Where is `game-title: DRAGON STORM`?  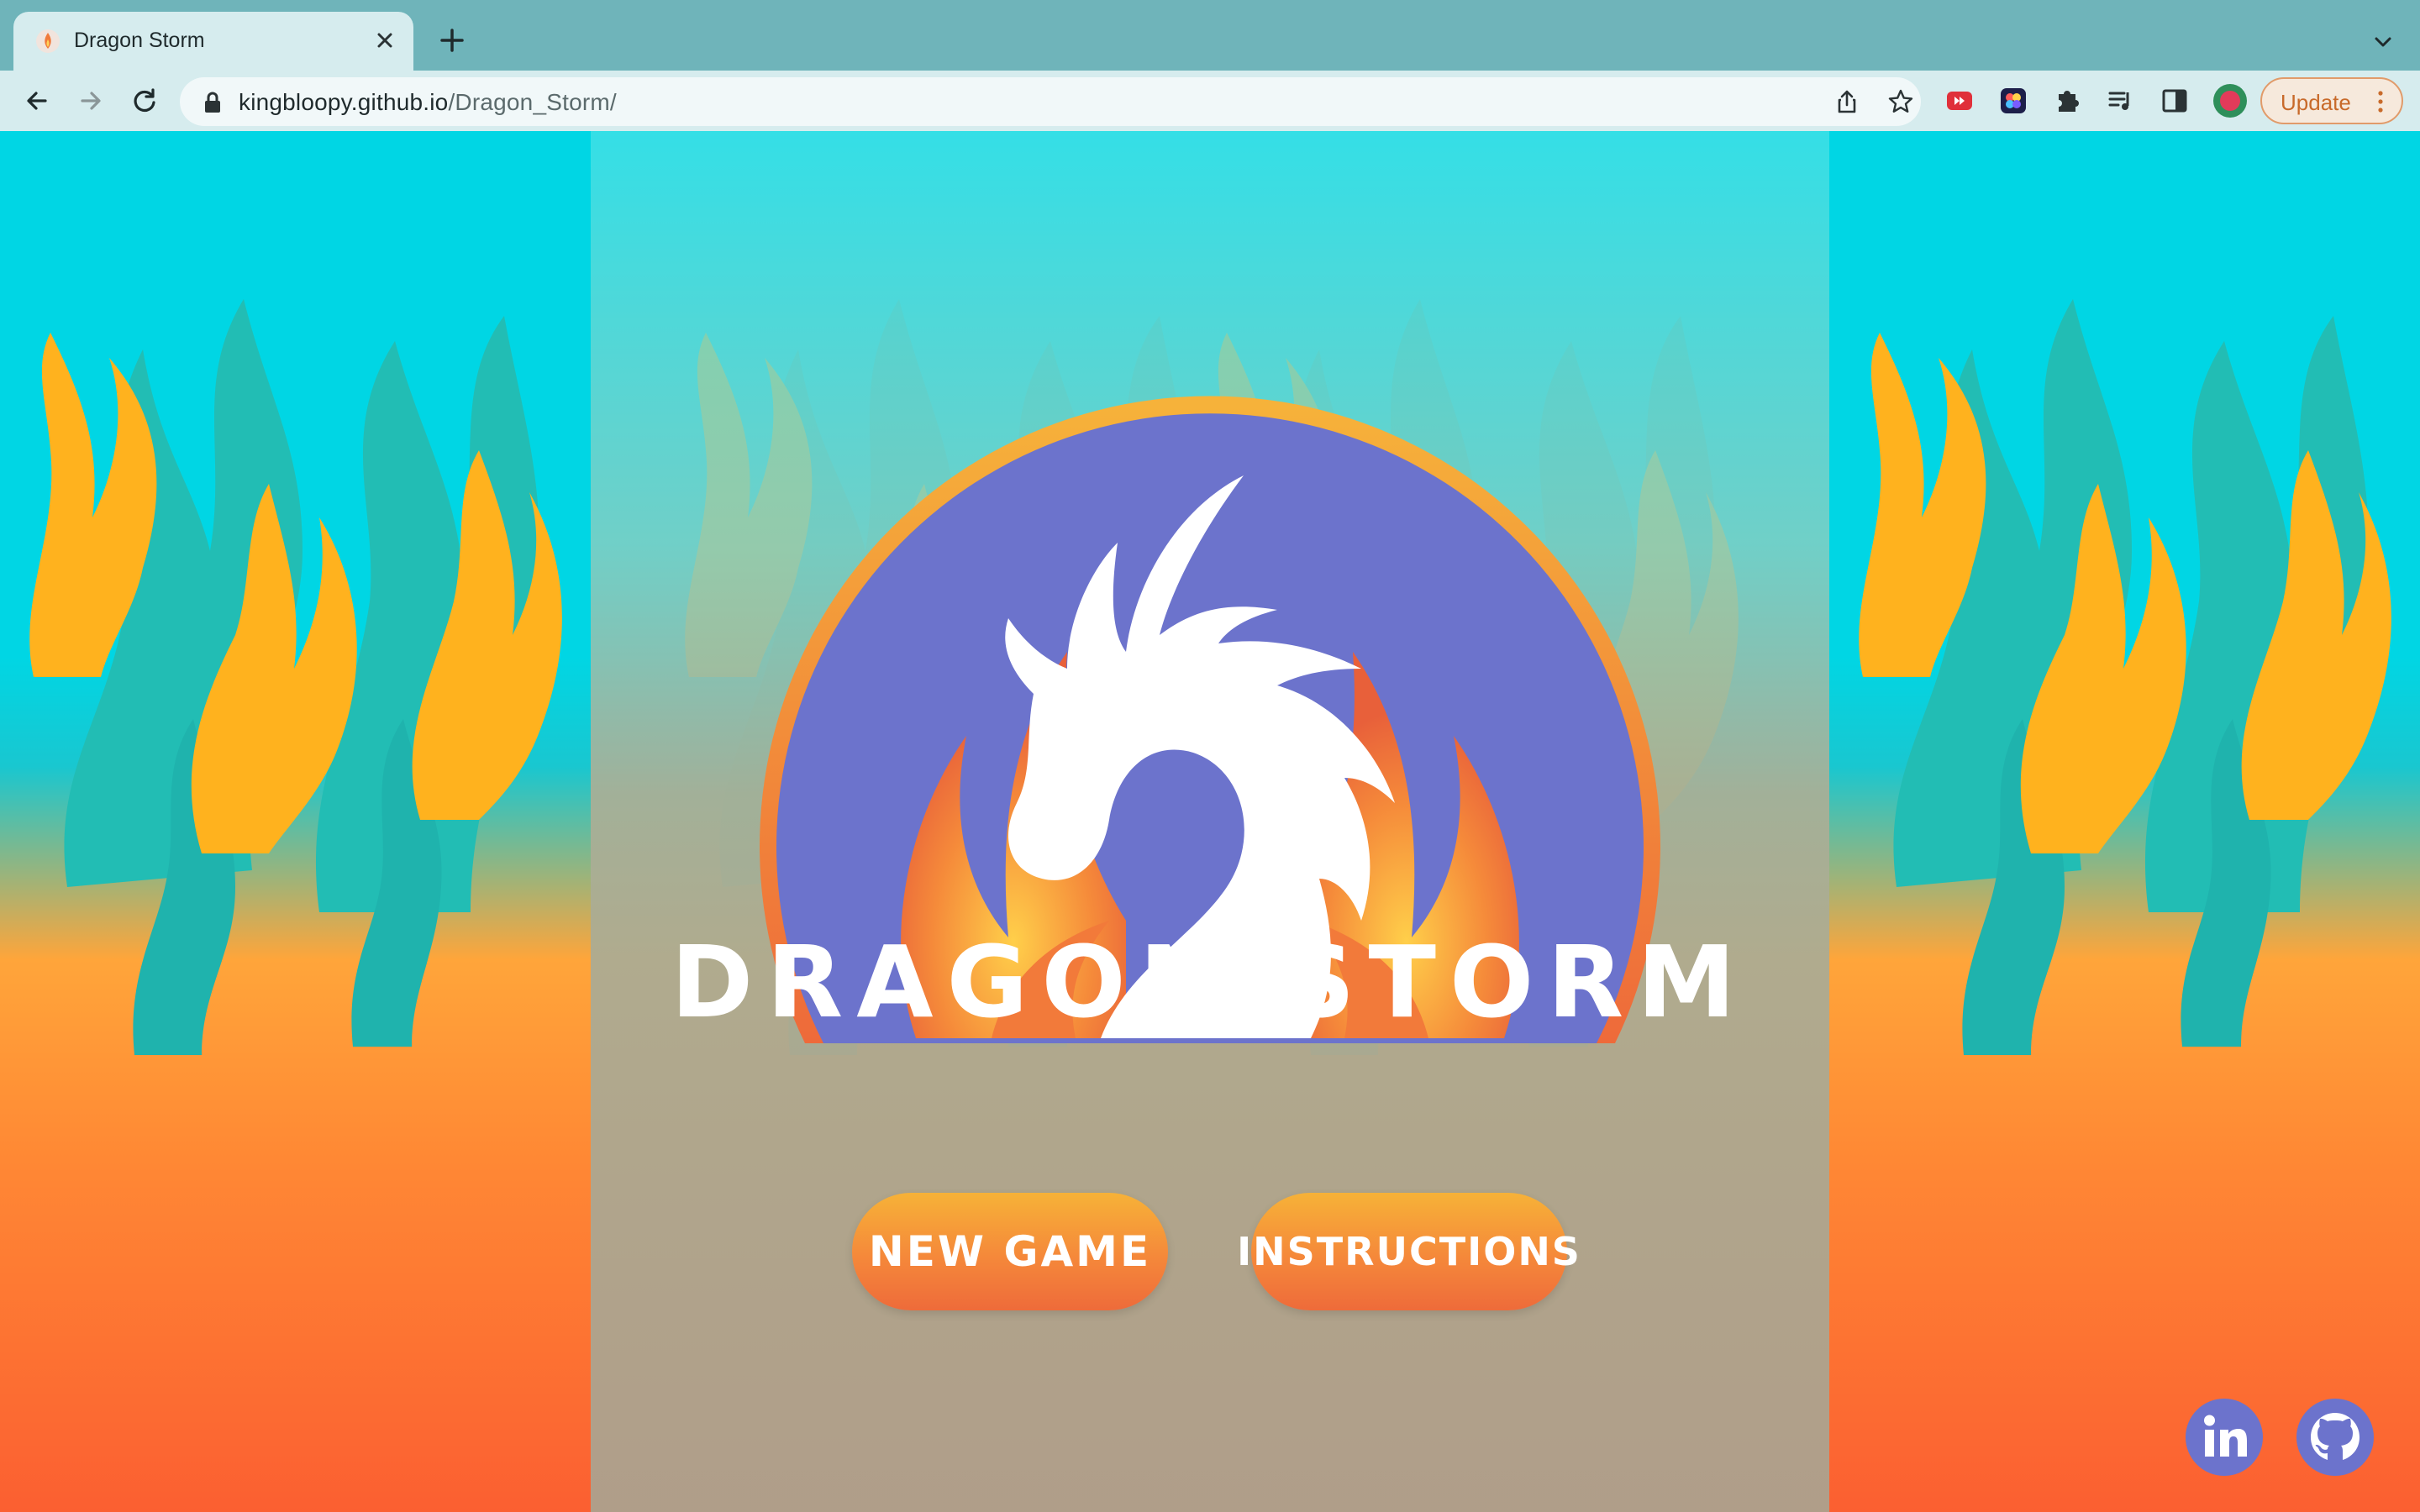 game-title: DRAGON STORM is located at coordinates (1210, 982).